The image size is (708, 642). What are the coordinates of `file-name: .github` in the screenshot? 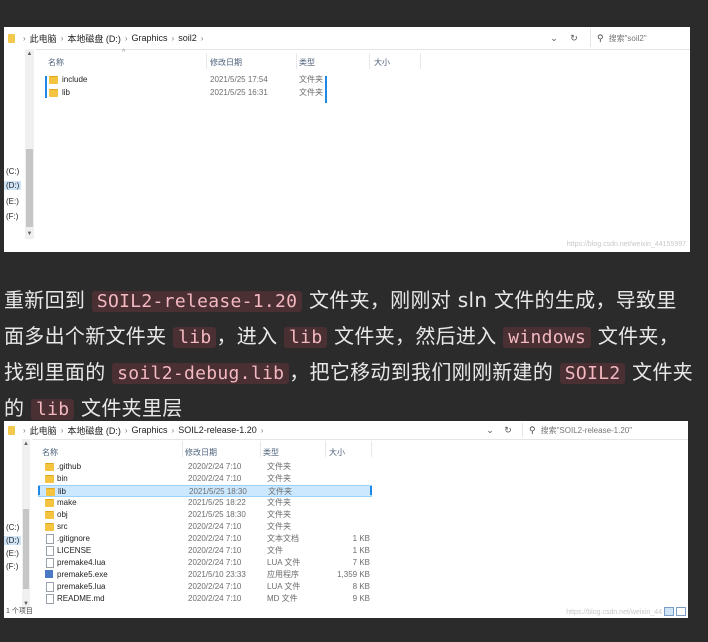 It's located at (69, 466).